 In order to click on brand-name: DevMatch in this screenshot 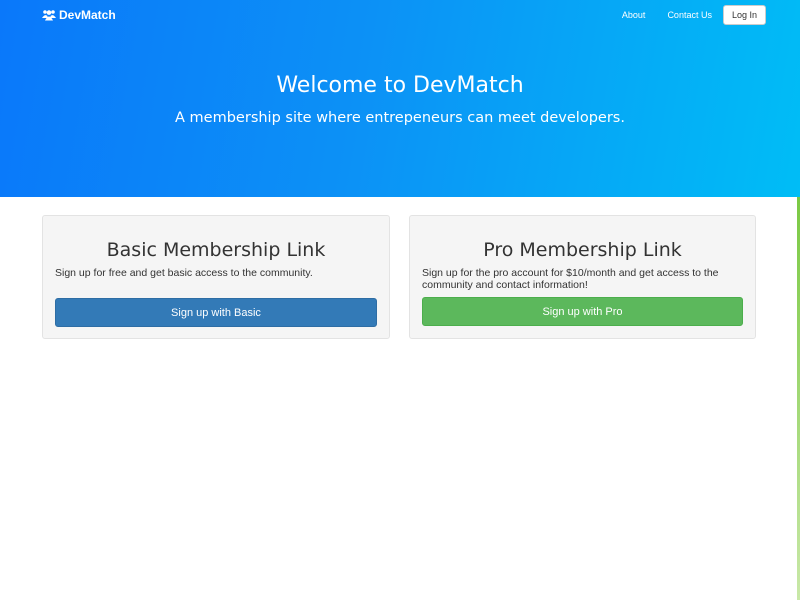, I will do `click(87, 15)`.